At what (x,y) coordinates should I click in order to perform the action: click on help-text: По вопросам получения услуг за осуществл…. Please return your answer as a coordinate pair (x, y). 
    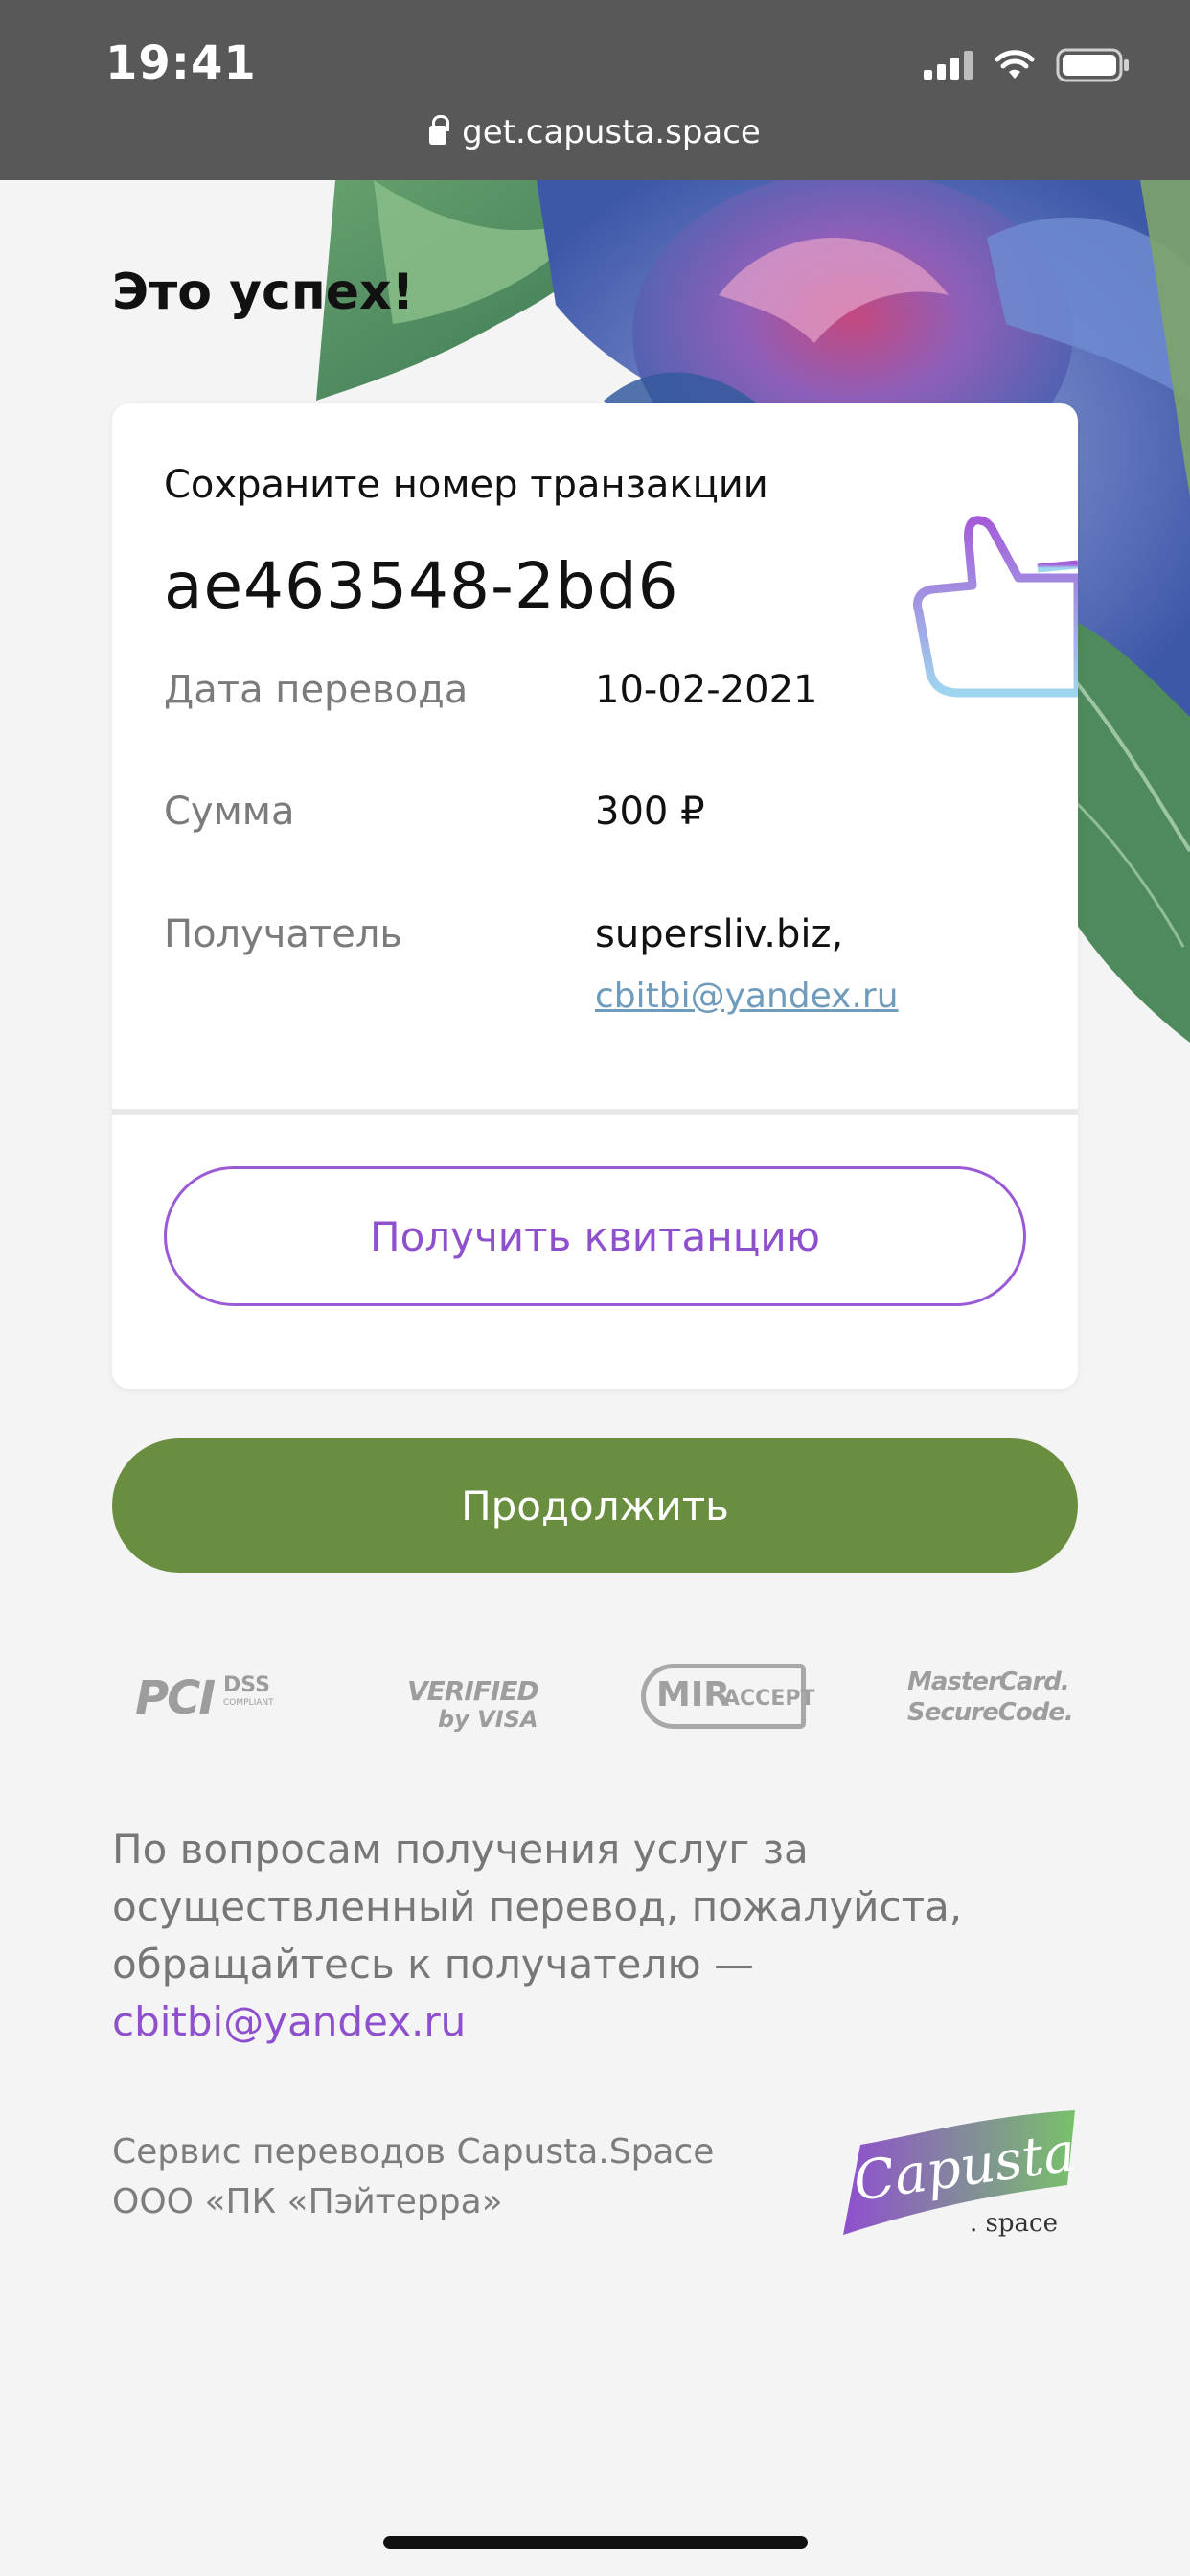
    Looking at the image, I should click on (596, 1936).